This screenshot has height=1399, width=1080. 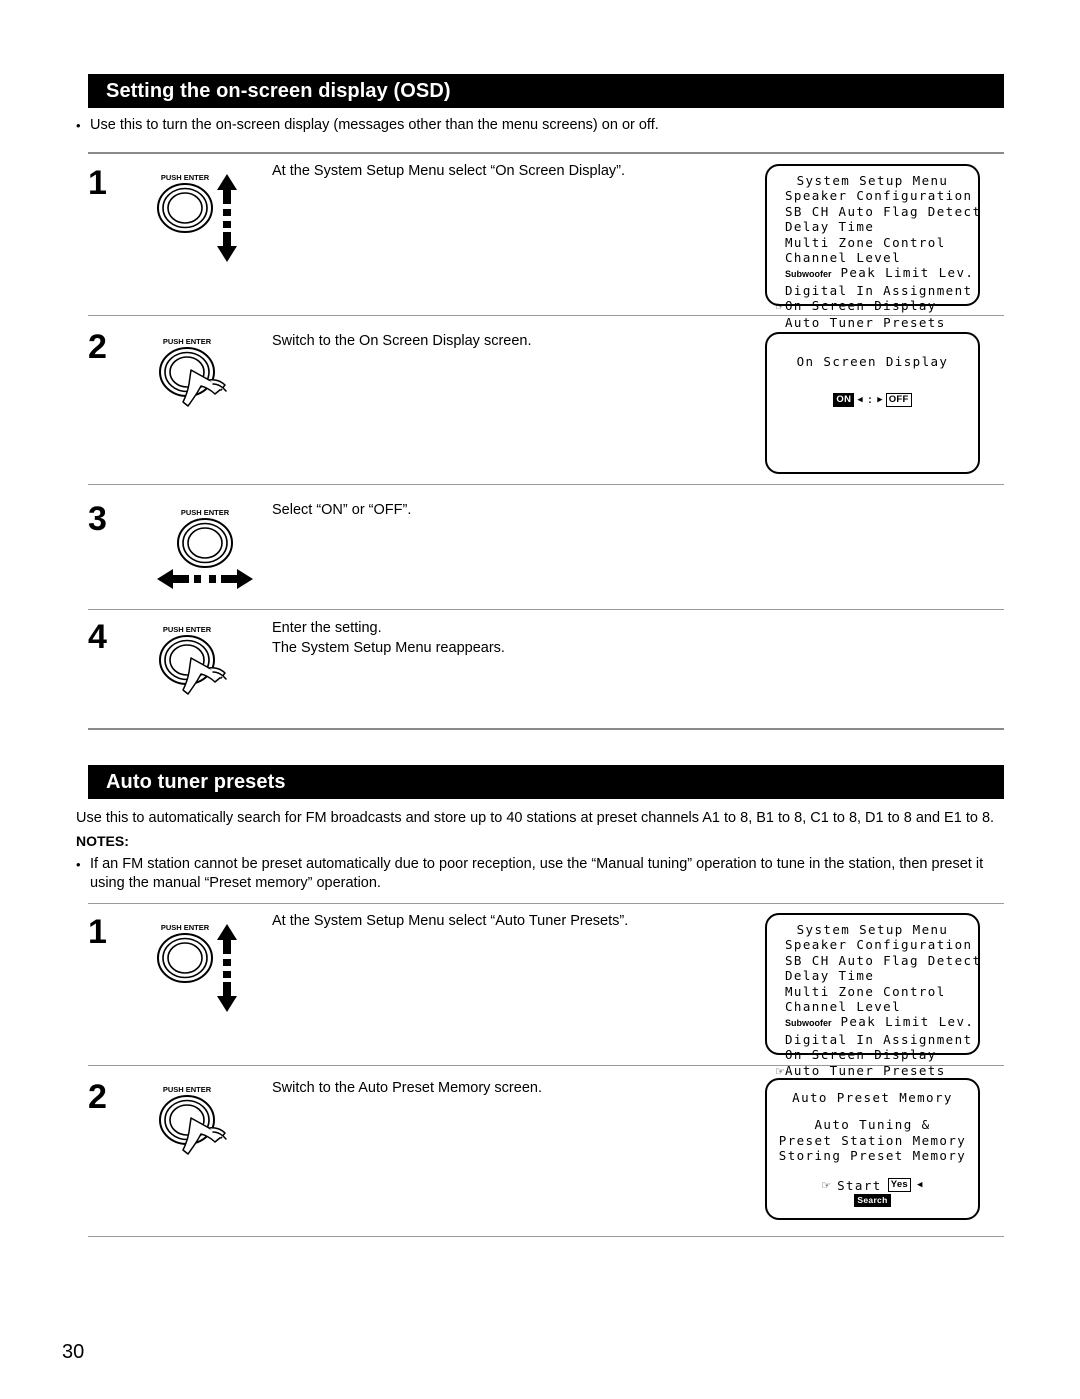 I want to click on notes-label: NOTES:, so click(x=102, y=841).